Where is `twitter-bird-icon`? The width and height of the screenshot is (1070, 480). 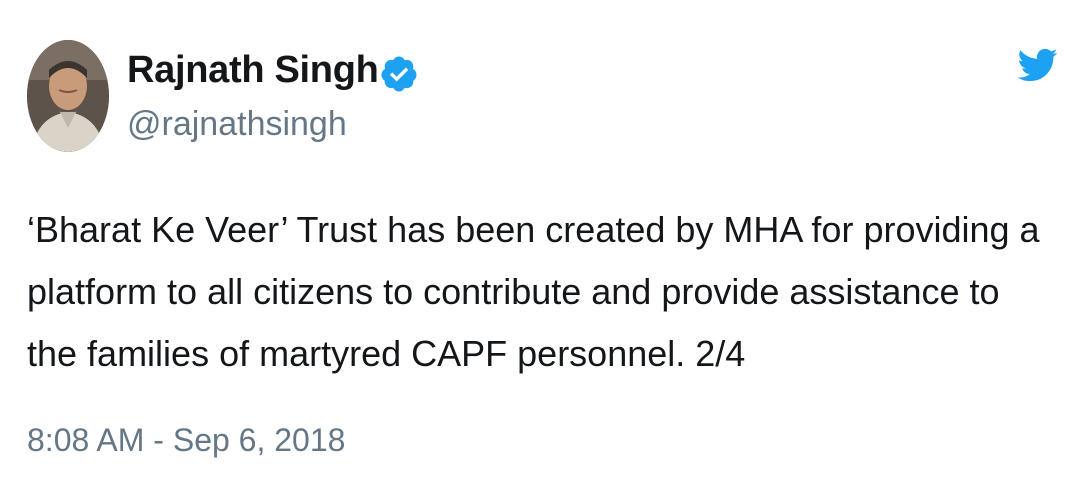 twitter-bird-icon is located at coordinates (1037, 65).